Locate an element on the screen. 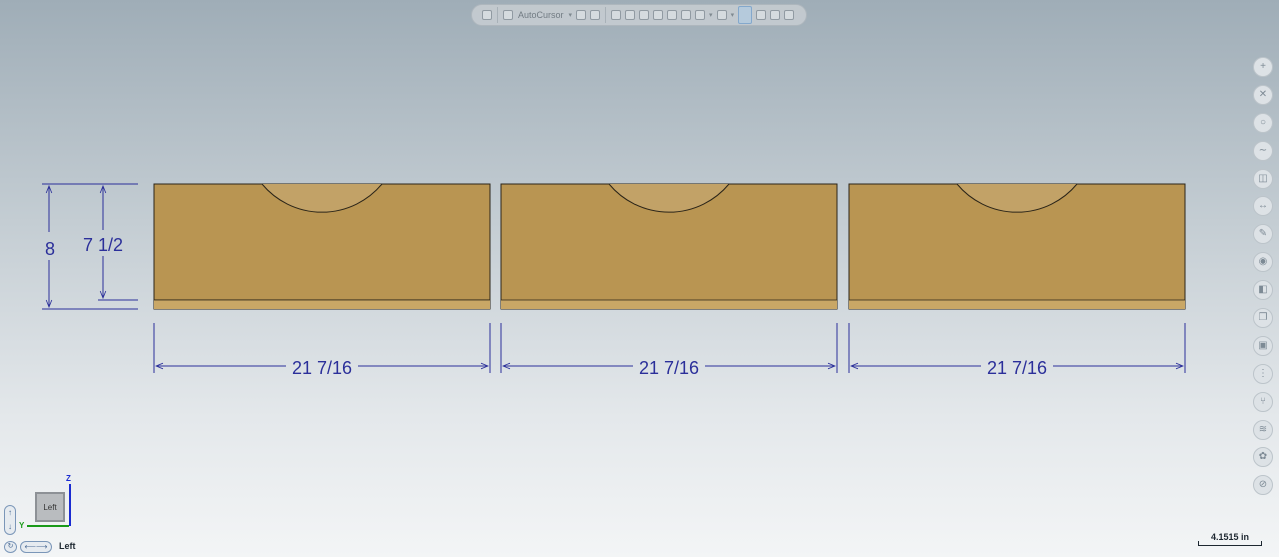  dimension-width-3-label: 21 7/16 is located at coordinates (1017, 368).